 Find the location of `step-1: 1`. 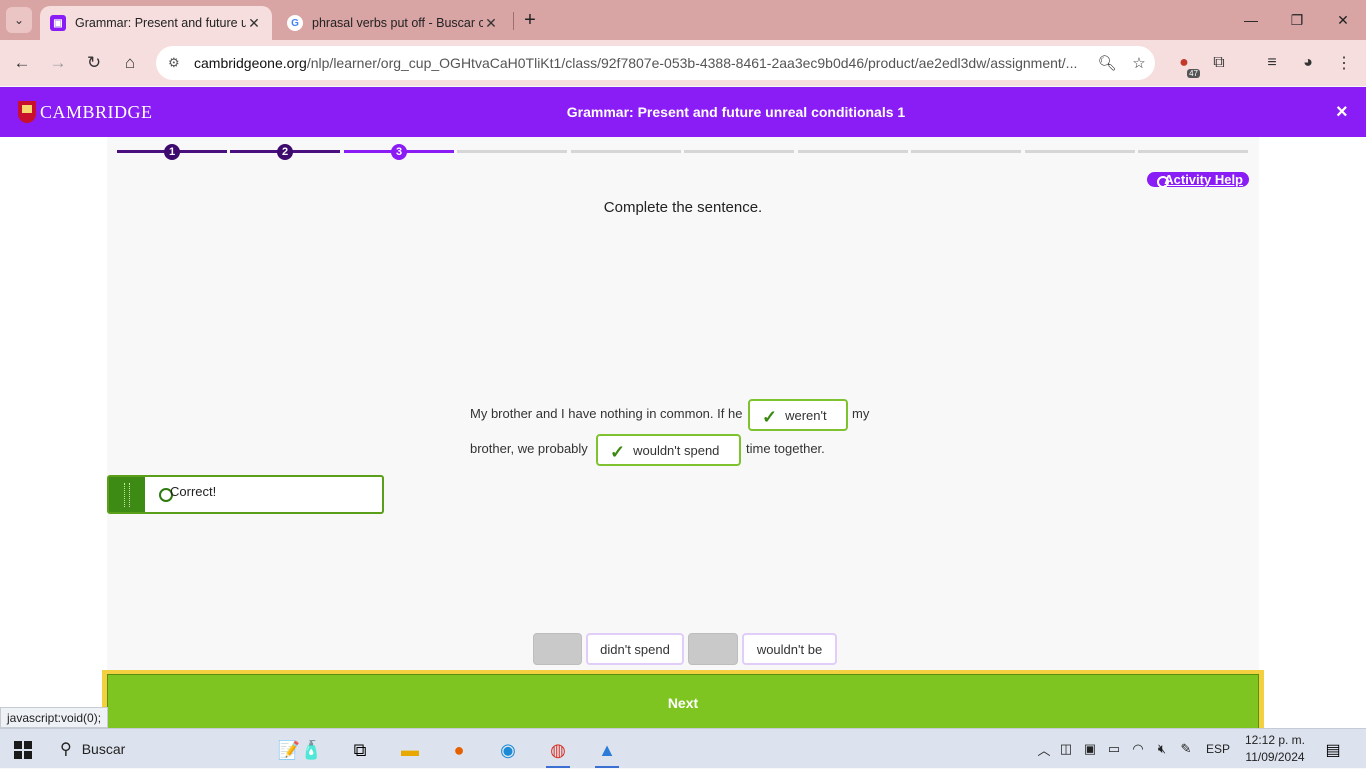

step-1: 1 is located at coordinates (172, 152).